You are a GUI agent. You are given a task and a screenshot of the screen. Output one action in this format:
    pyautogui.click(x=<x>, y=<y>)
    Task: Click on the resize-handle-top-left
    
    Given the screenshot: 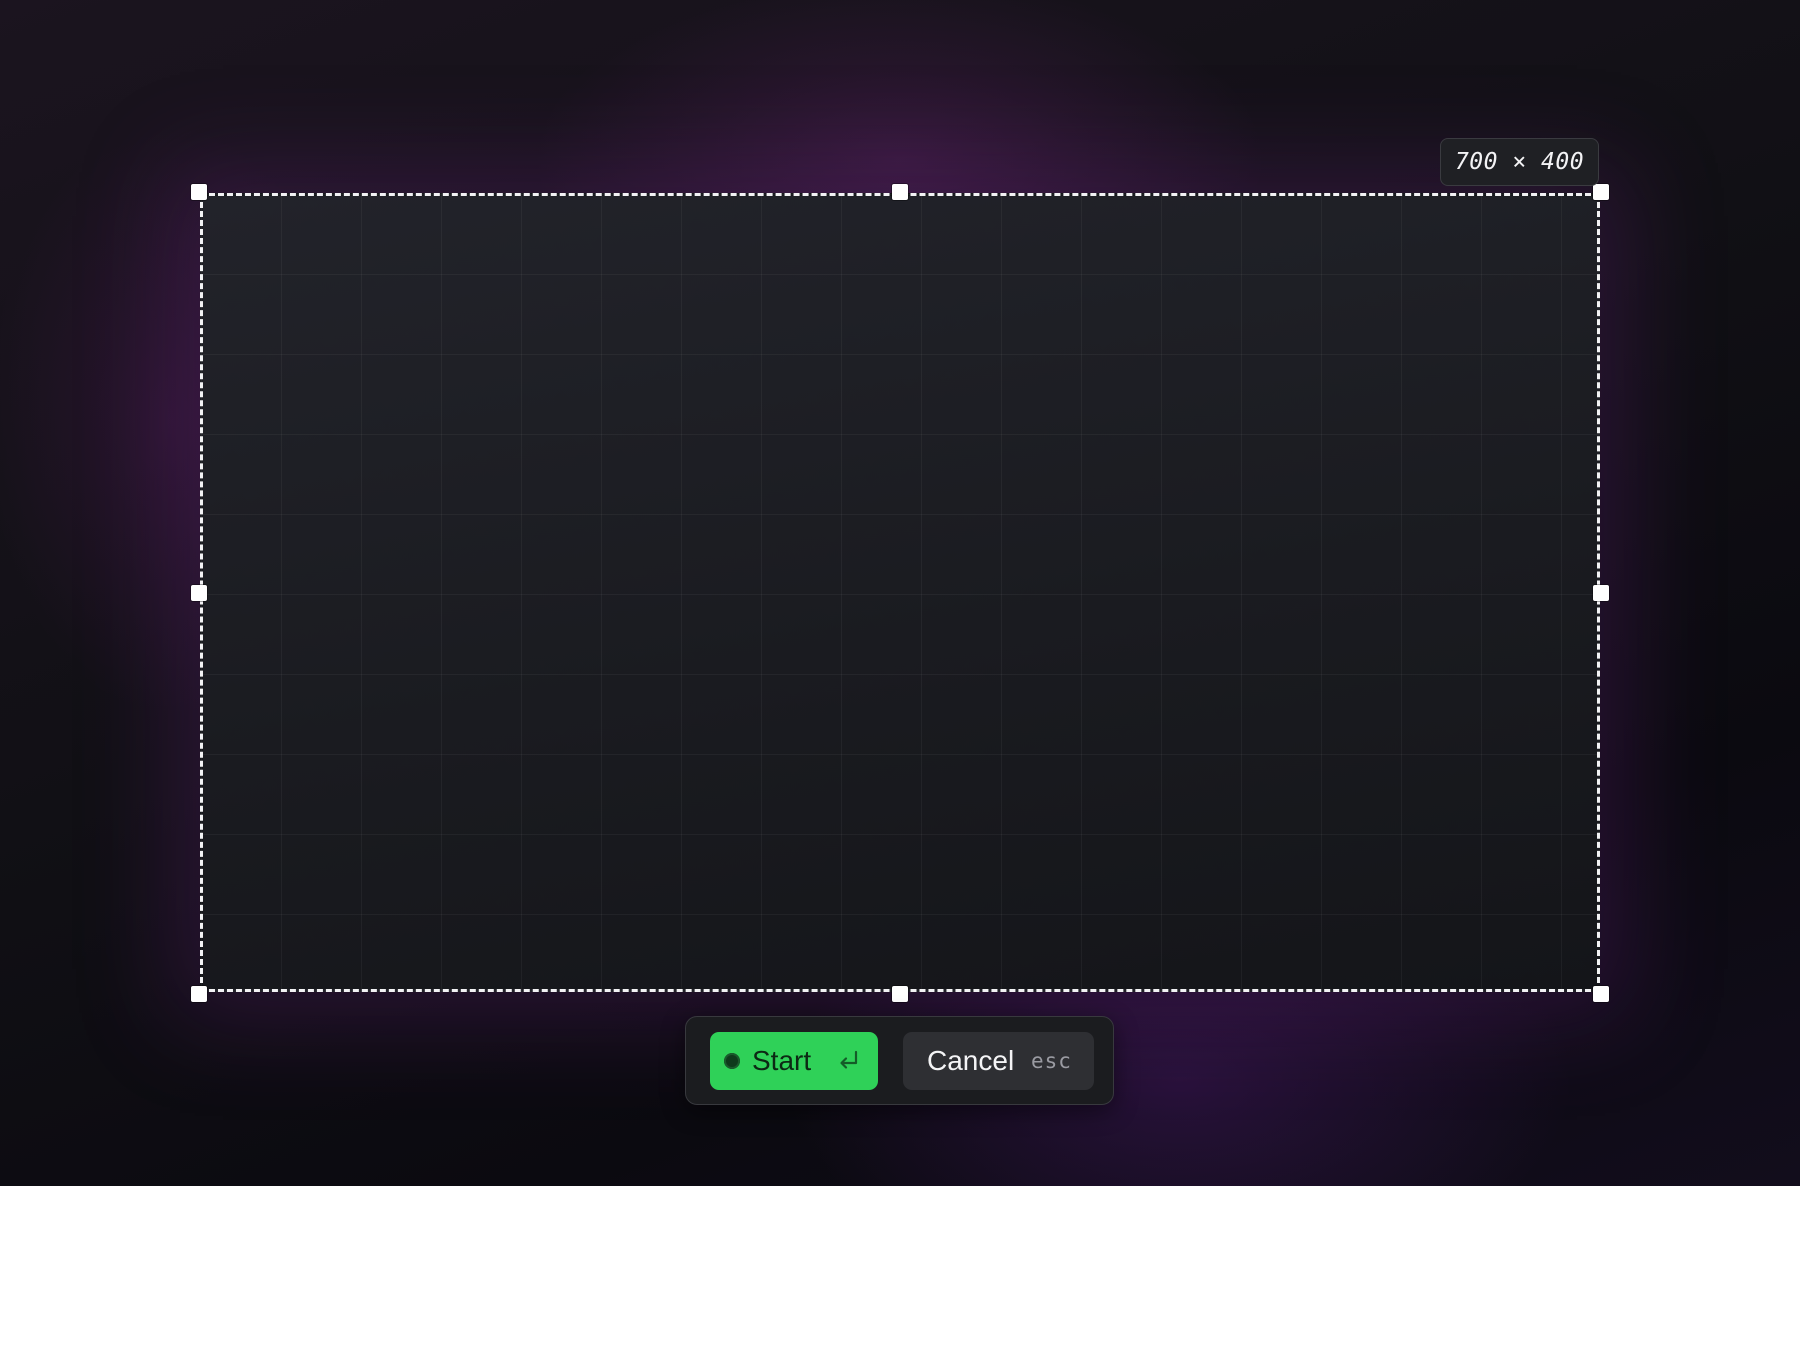 What is the action you would take?
    pyautogui.click(x=199, y=192)
    